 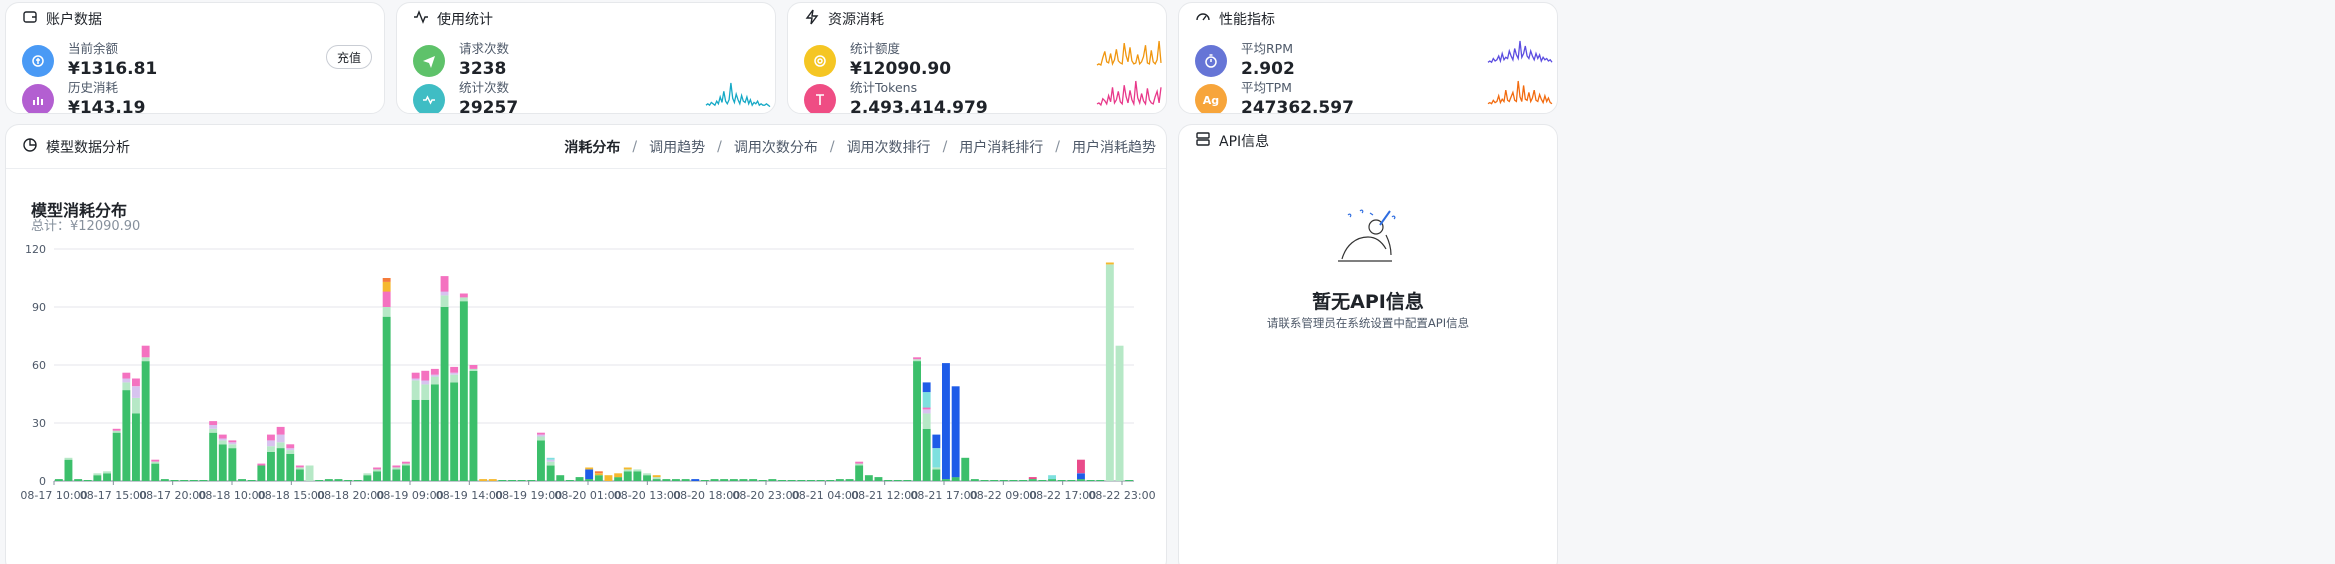 I want to click on x-tick-label: 08-21 04:00, so click(x=825, y=495).